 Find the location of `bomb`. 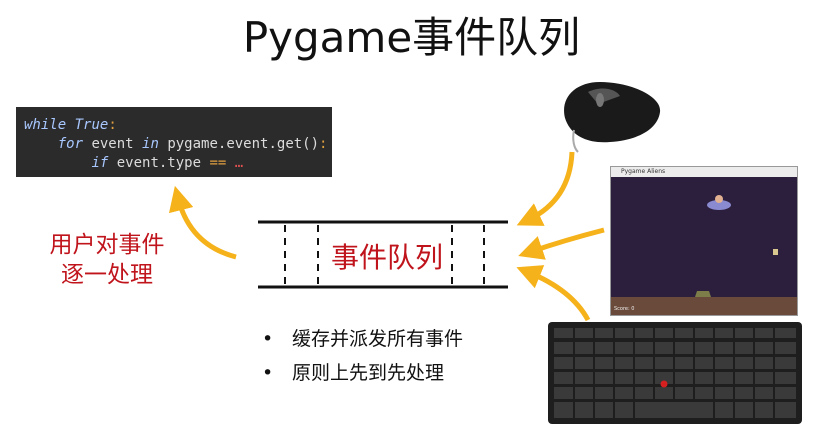

bomb is located at coordinates (775, 252).